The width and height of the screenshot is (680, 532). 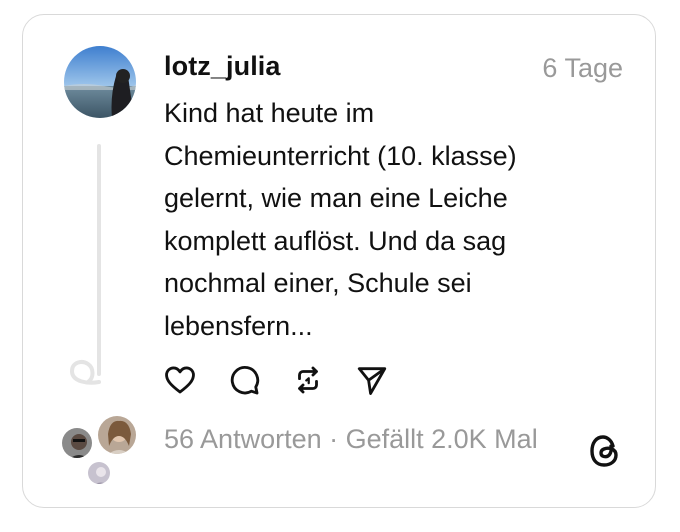 I want to click on send-icon, so click(x=372, y=381).